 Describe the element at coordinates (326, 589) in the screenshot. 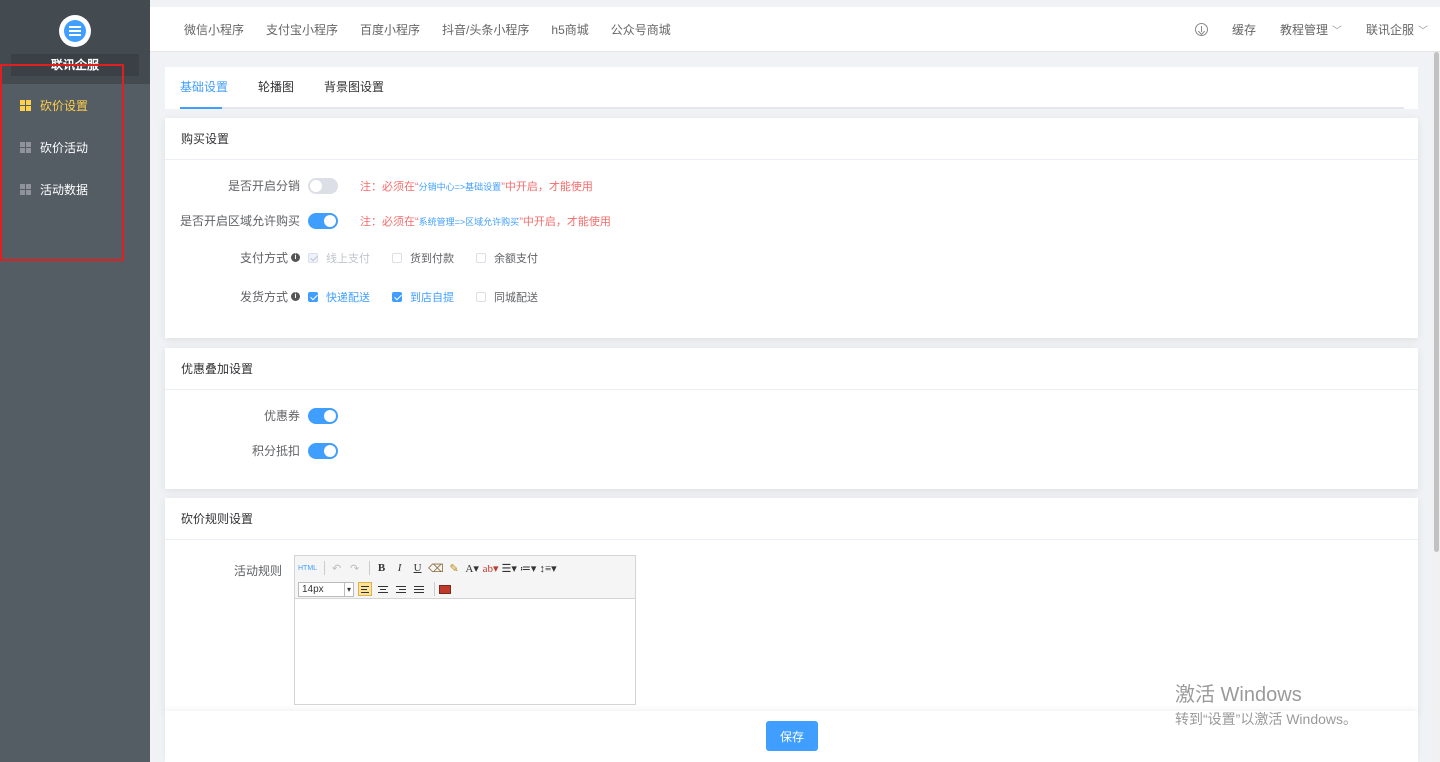

I see `font-size-select: 14px` at that location.